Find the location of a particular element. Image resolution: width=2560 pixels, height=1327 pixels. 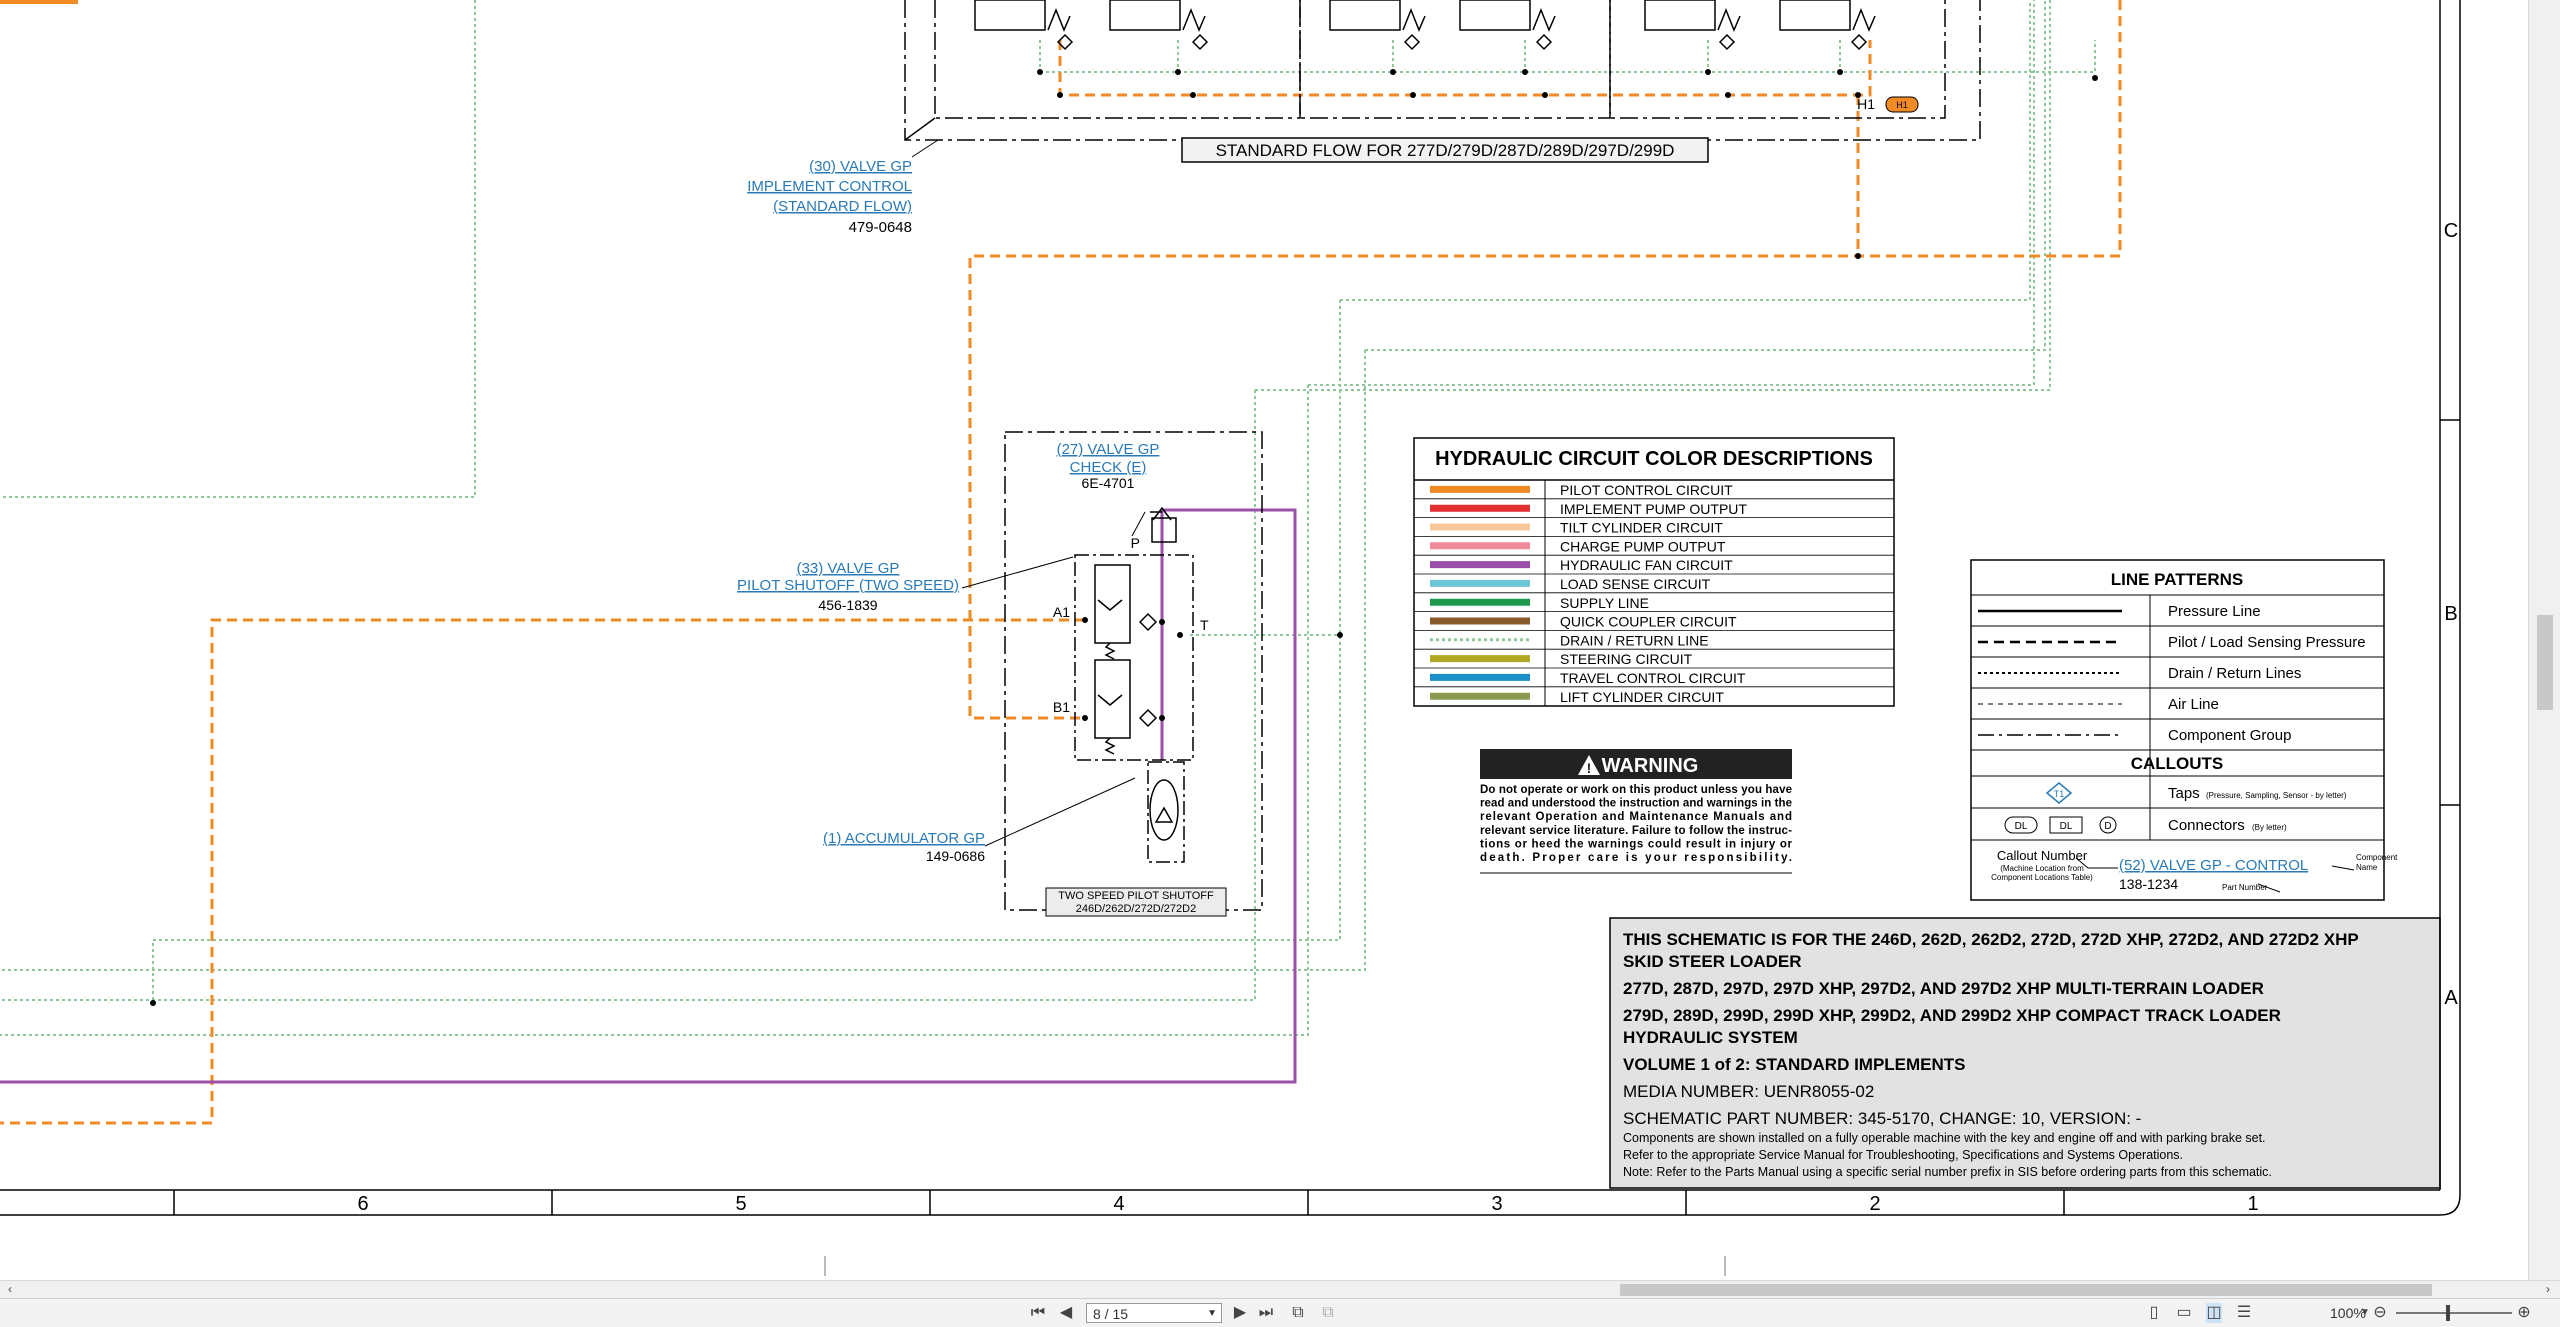

zoom-slider-knob is located at coordinates (2448, 1313).